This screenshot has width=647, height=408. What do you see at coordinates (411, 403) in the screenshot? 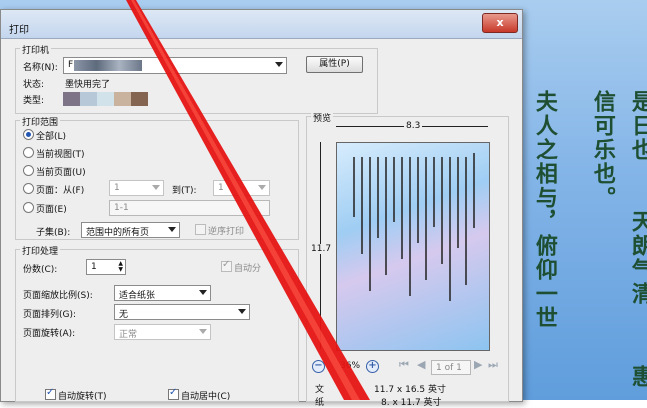
I see `paper-size-value: 8. x 11.7 英寸` at bounding box center [411, 403].